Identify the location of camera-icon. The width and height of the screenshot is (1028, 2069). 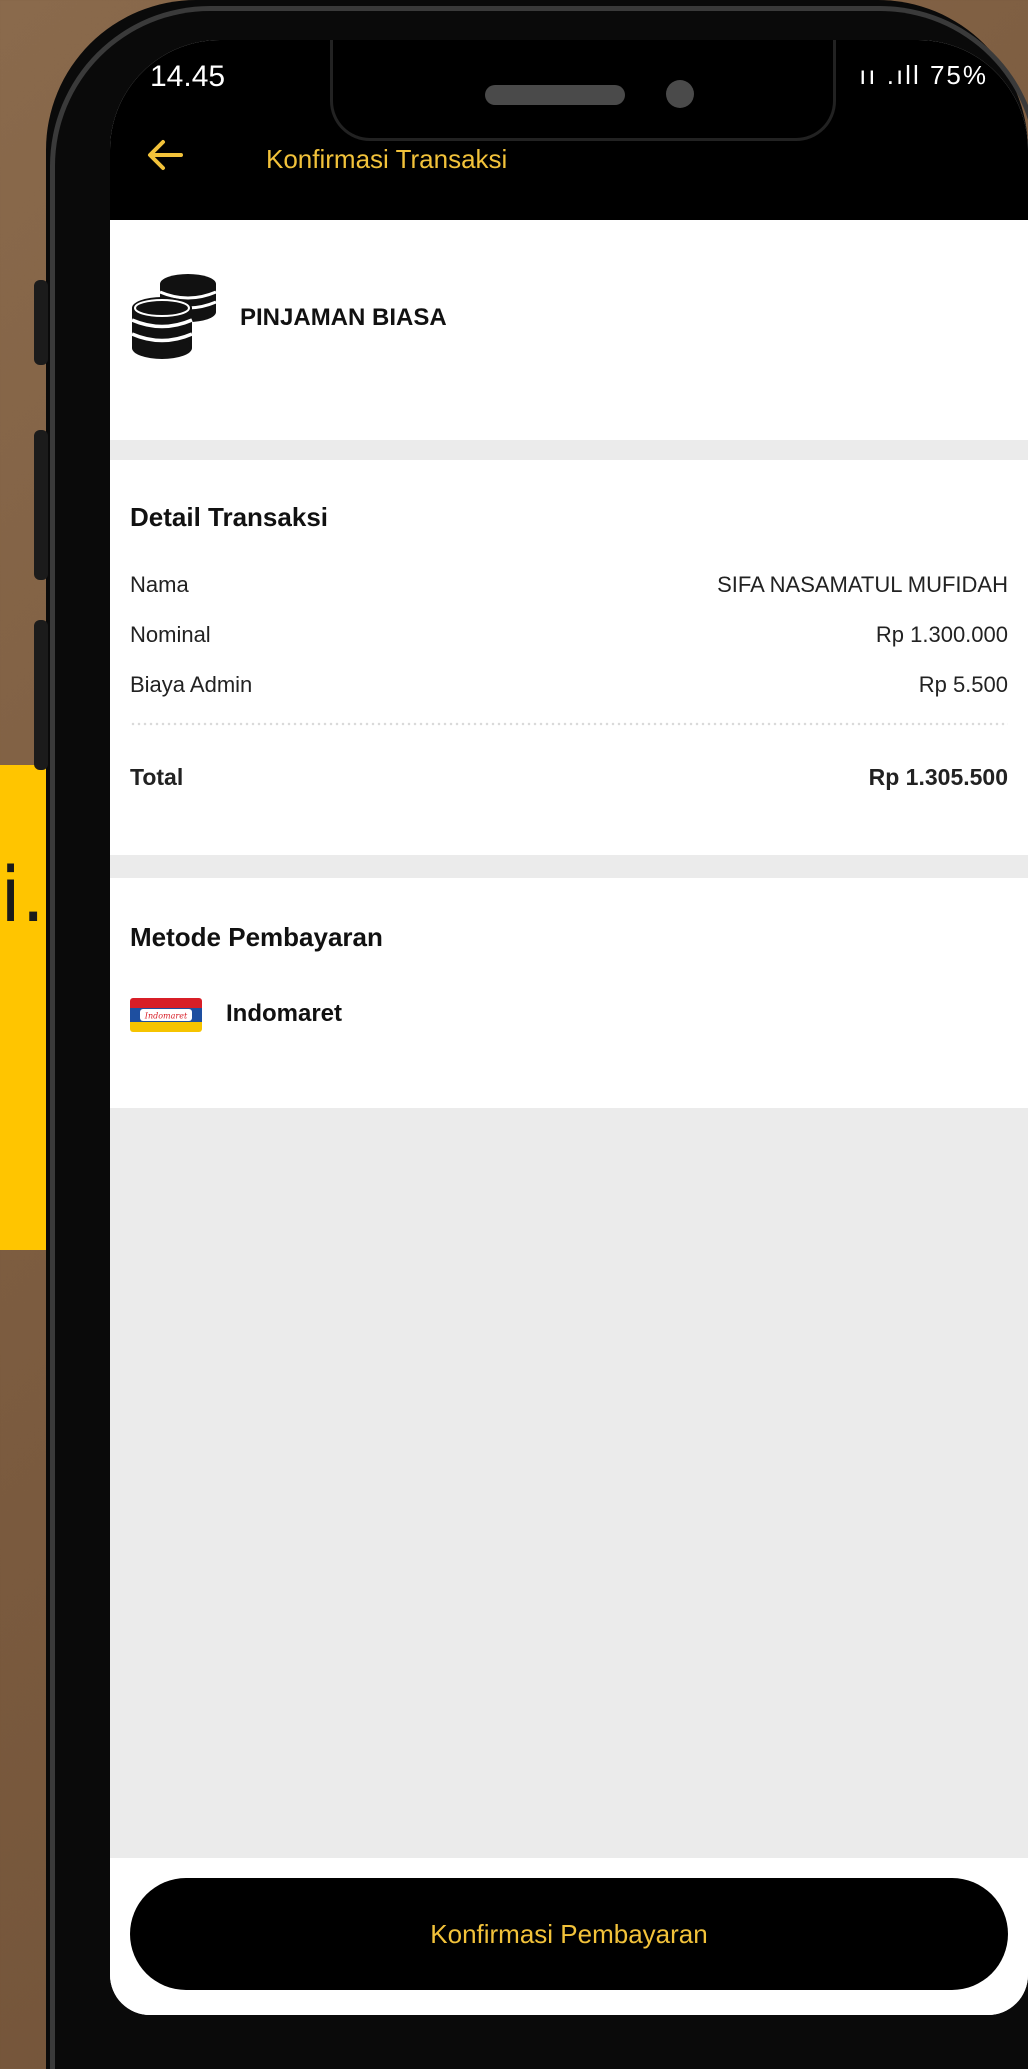
(680, 94).